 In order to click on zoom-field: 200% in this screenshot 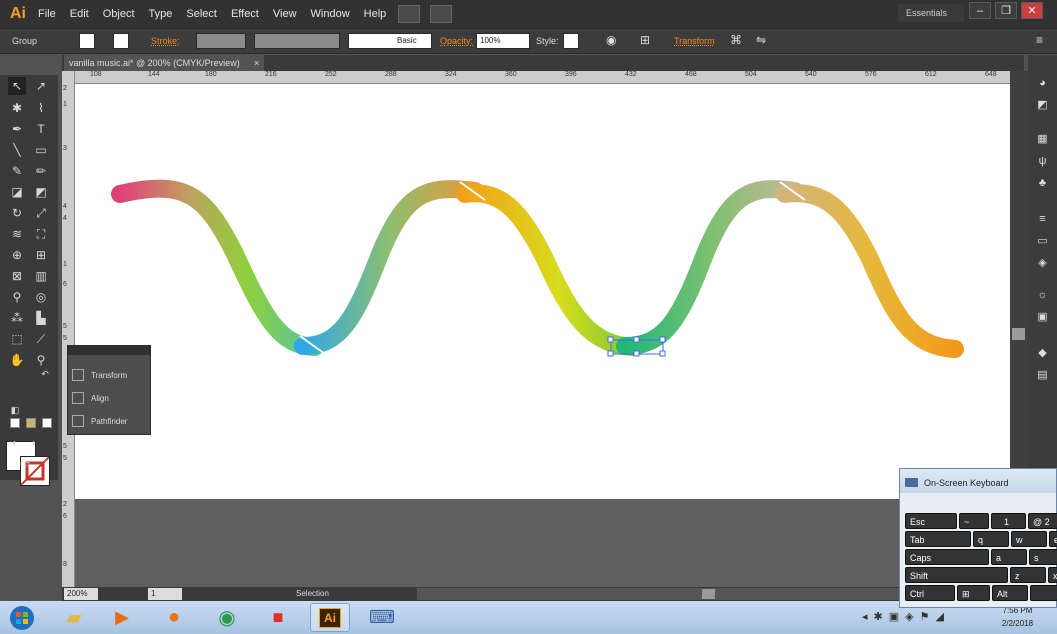, I will do `click(81, 594)`.